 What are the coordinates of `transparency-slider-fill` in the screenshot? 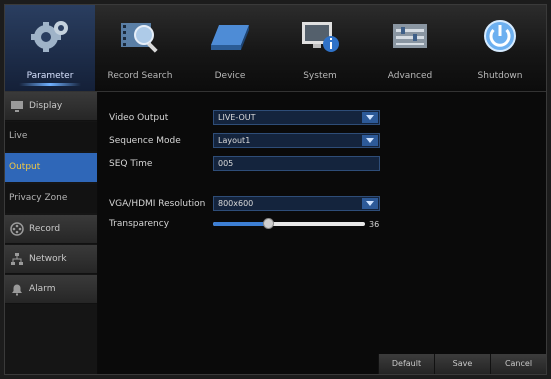 It's located at (240, 224).